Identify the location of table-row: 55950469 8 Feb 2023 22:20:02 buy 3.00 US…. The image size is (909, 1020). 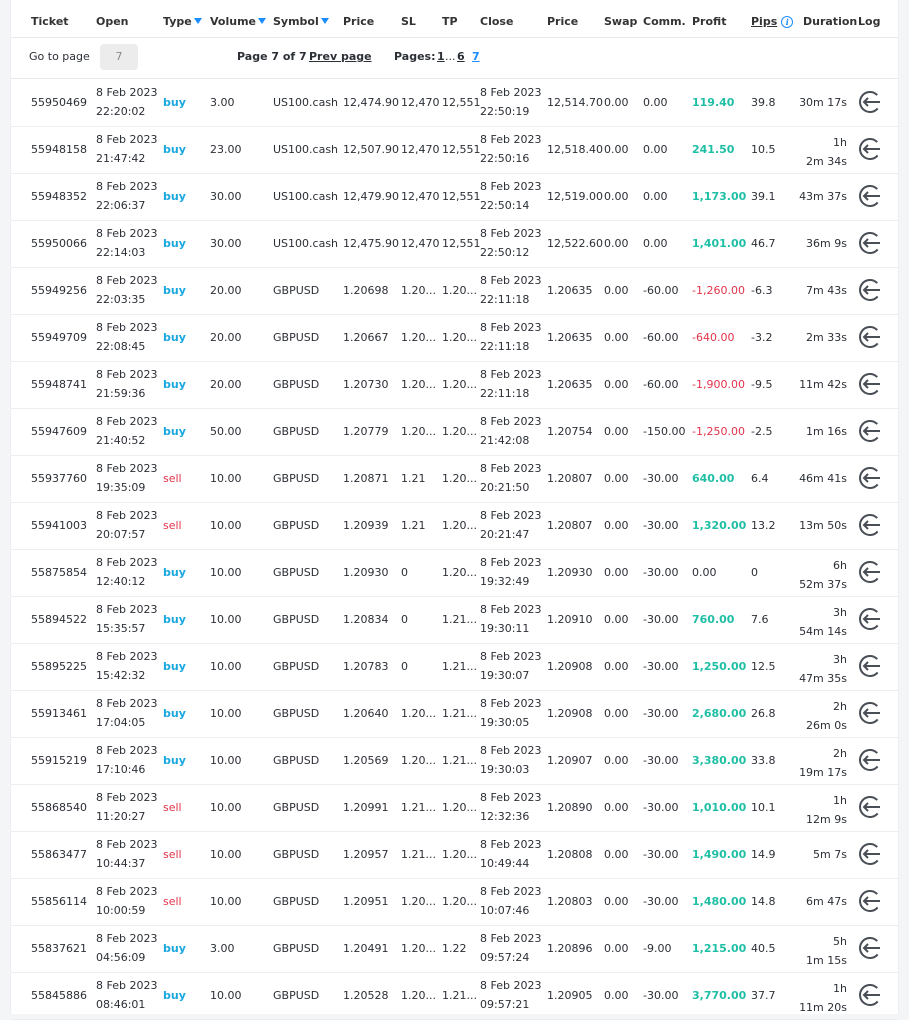
(454, 103).